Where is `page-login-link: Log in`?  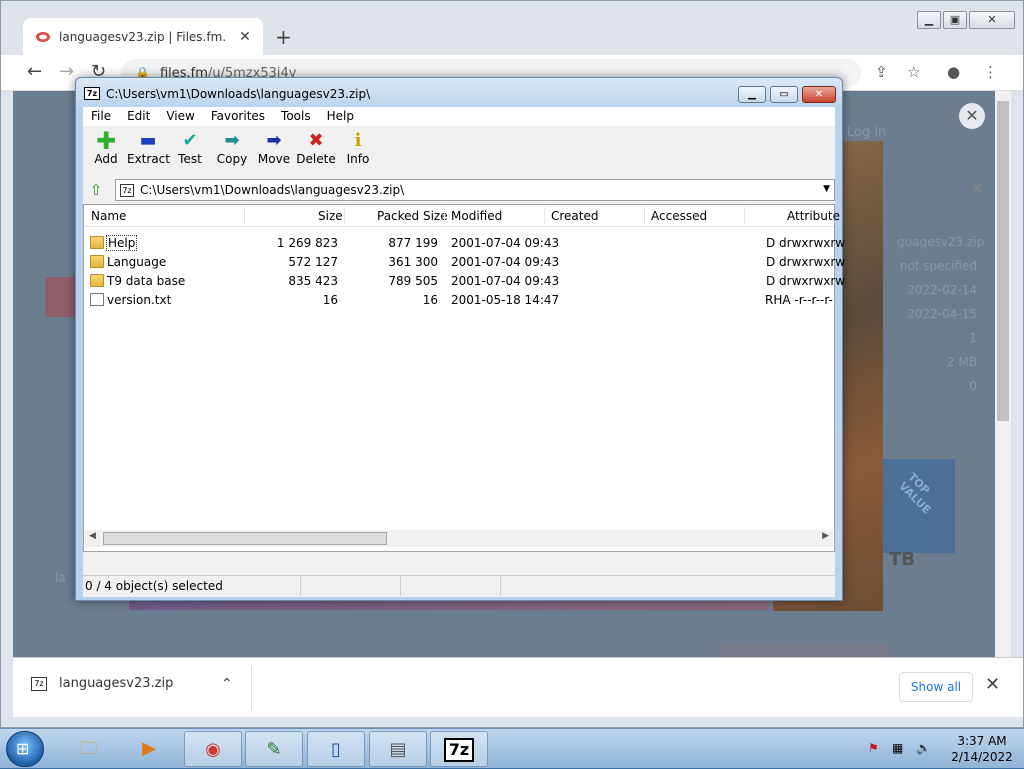
page-login-link: Log in is located at coordinates (866, 132).